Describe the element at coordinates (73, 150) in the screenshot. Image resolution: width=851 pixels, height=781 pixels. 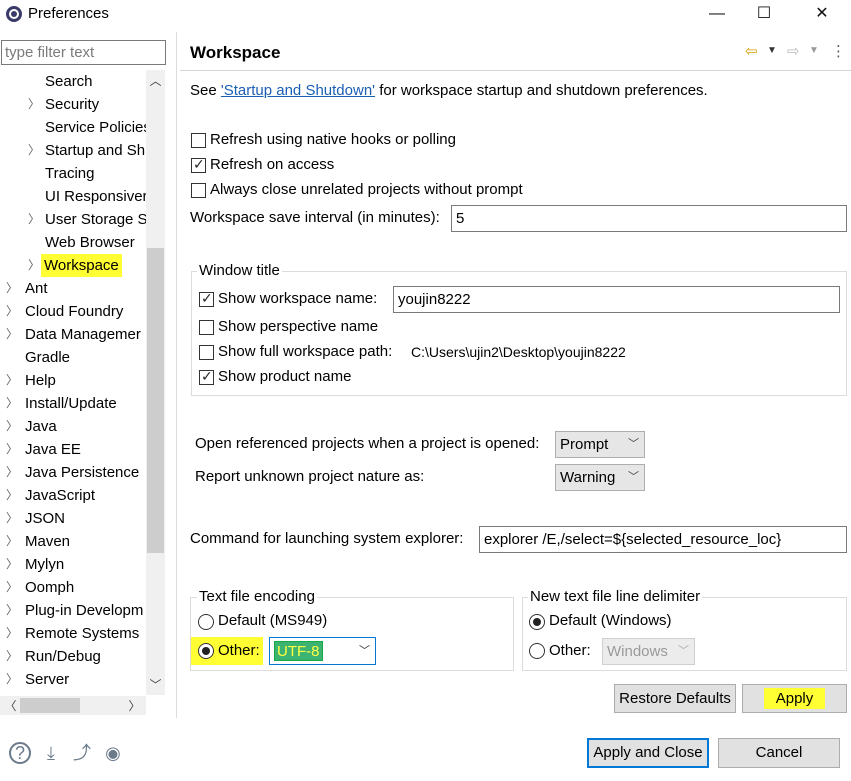
I see `tree-item-startup: 〉 Startup and Sh` at that location.